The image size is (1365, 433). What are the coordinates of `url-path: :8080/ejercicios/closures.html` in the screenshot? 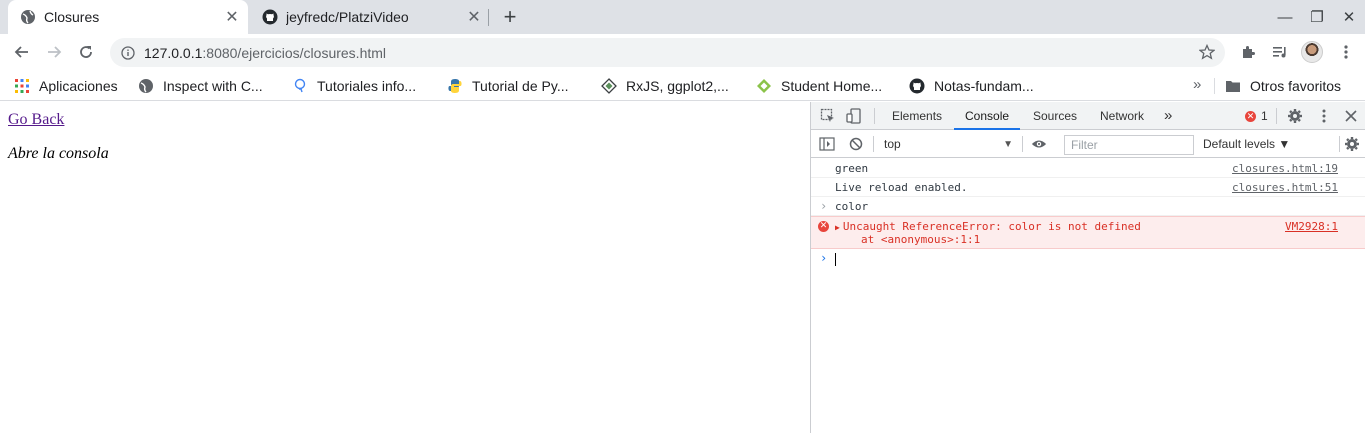 It's located at (294, 52).